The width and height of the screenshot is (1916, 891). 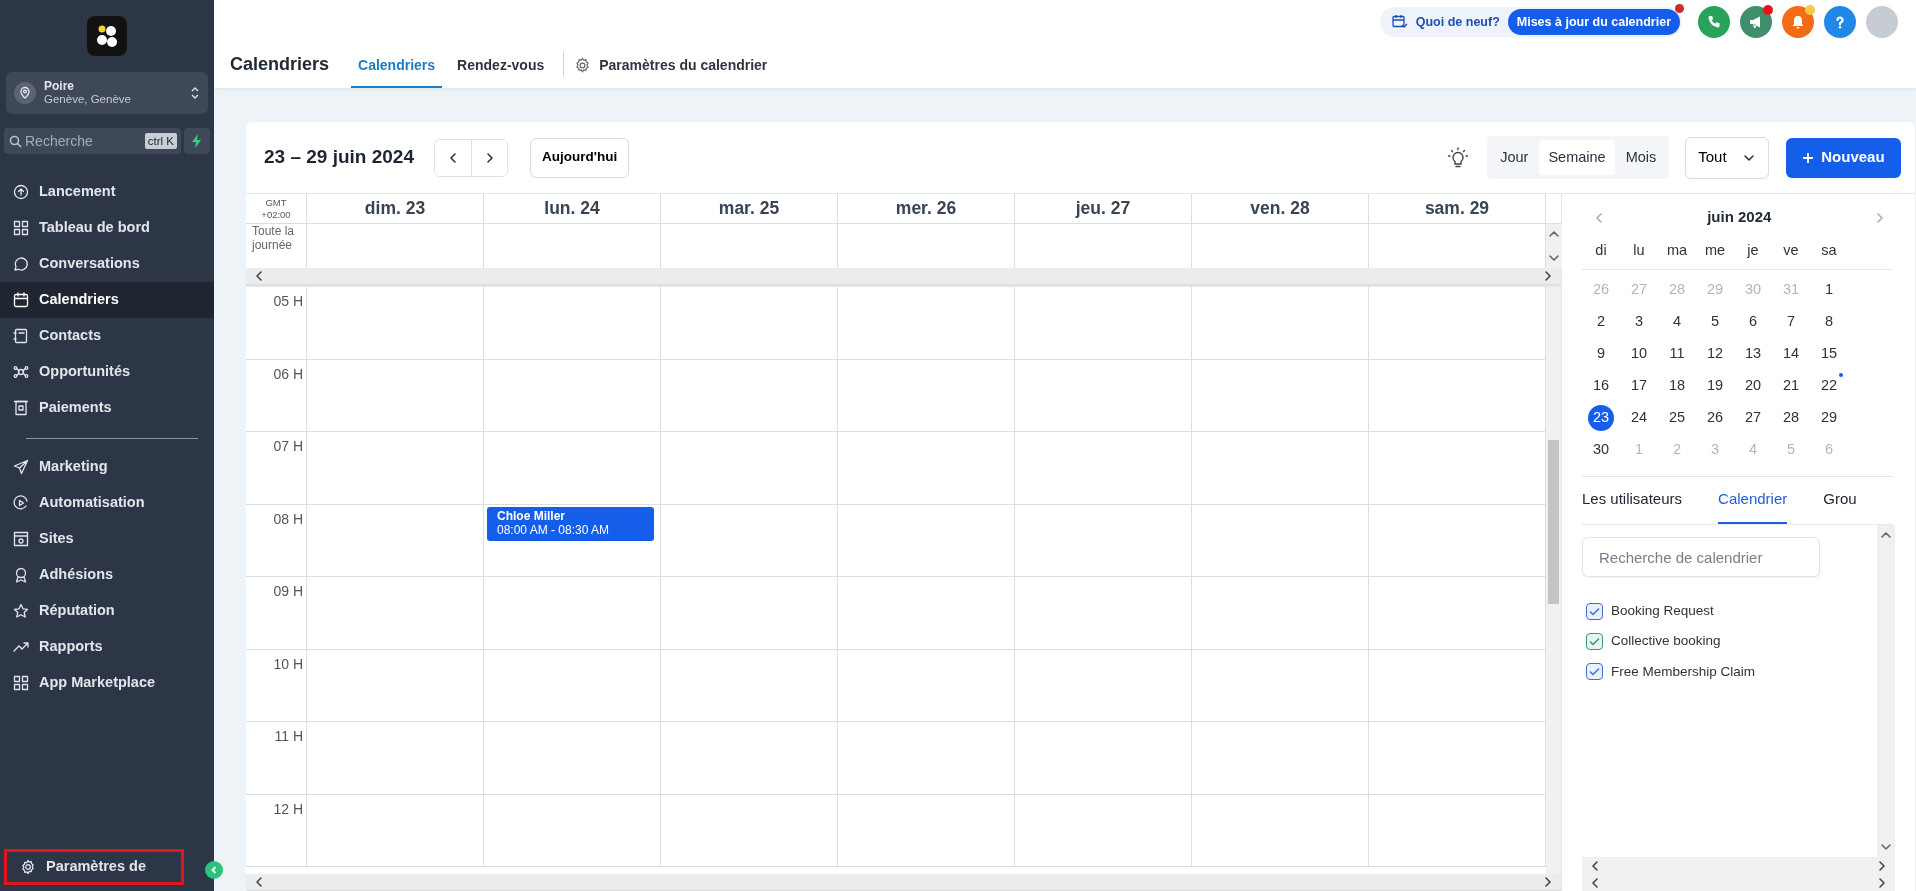 What do you see at coordinates (1677, 386) in the screenshot?
I see `calendar-day: 18` at bounding box center [1677, 386].